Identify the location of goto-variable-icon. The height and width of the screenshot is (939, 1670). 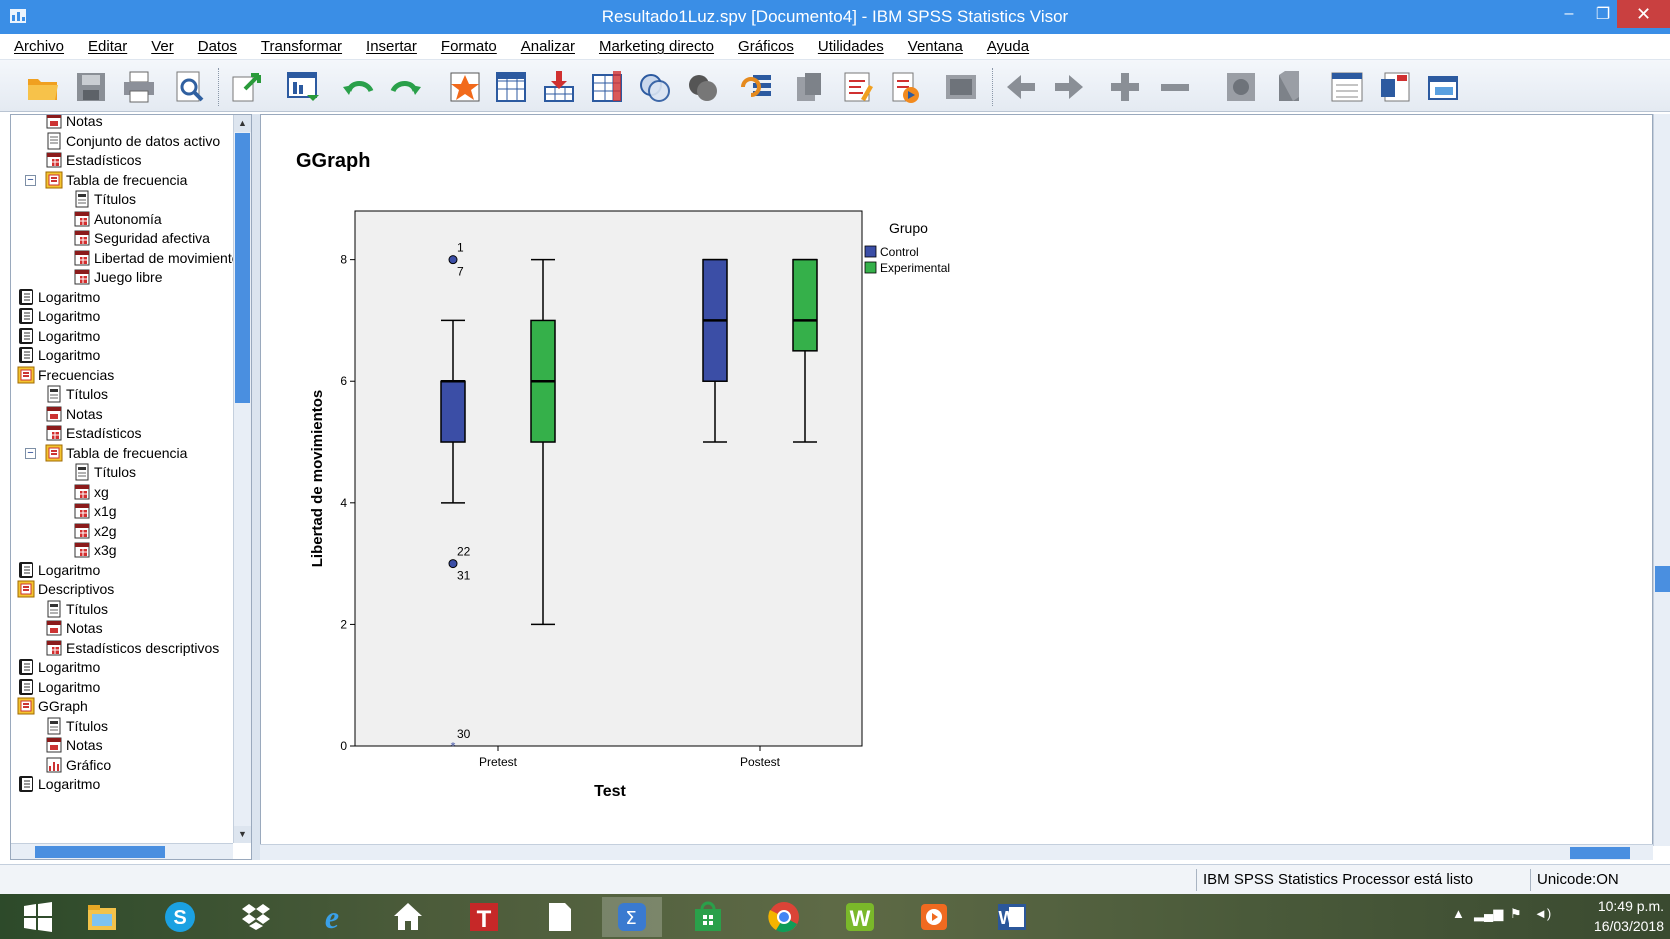
(559, 87).